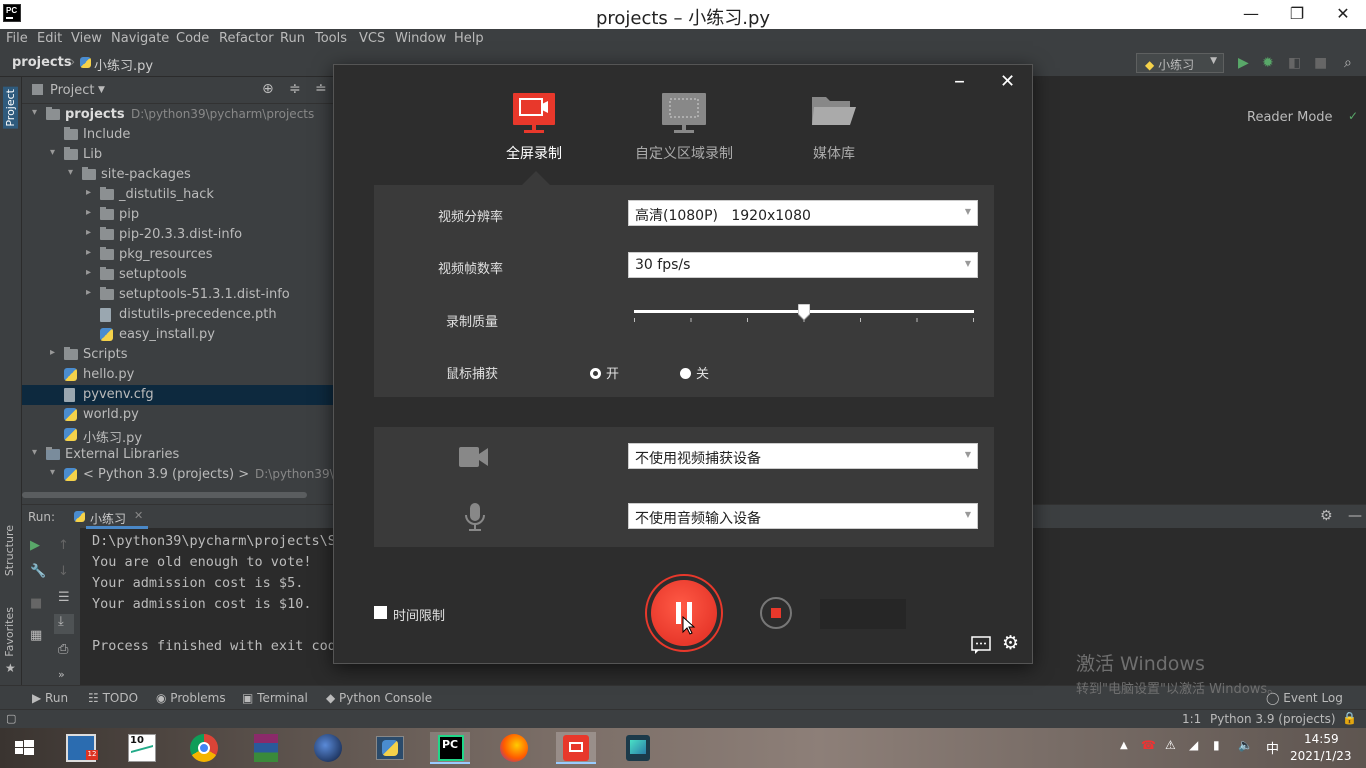 This screenshot has height=768, width=1366. Describe the element at coordinates (10, 108) in the screenshot. I see `project-tool-tab: Project` at that location.